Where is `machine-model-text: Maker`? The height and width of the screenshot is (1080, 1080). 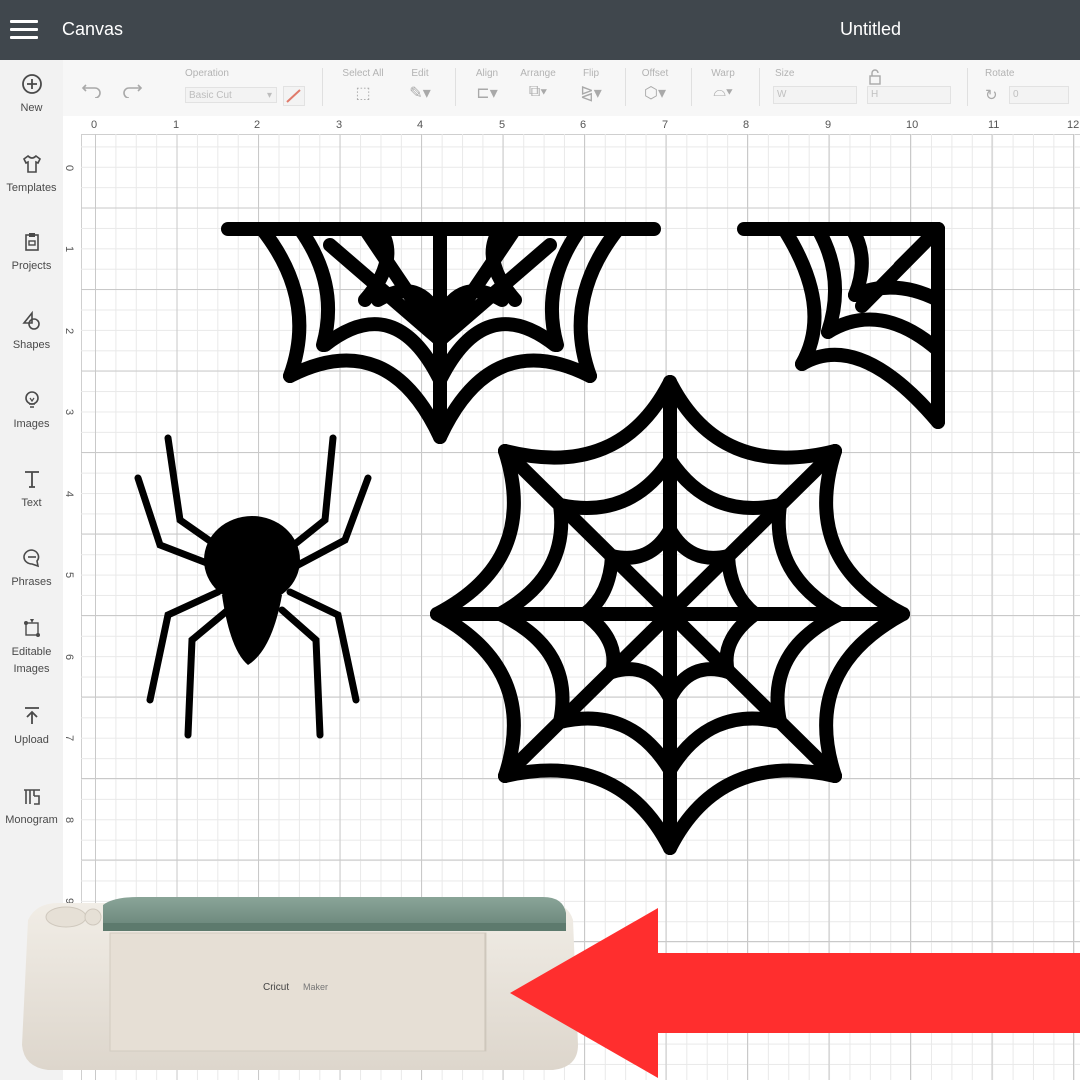 machine-model-text: Maker is located at coordinates (315, 987).